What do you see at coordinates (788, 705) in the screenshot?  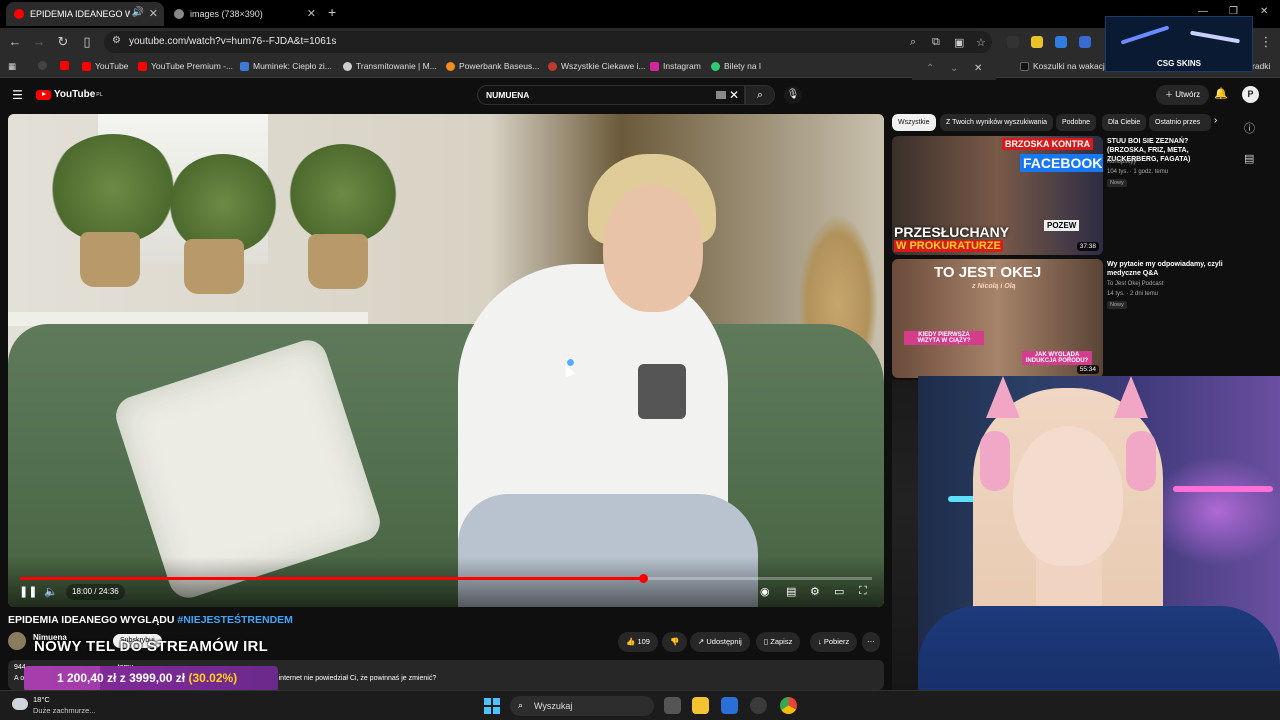 I see `chrome-icon` at bounding box center [788, 705].